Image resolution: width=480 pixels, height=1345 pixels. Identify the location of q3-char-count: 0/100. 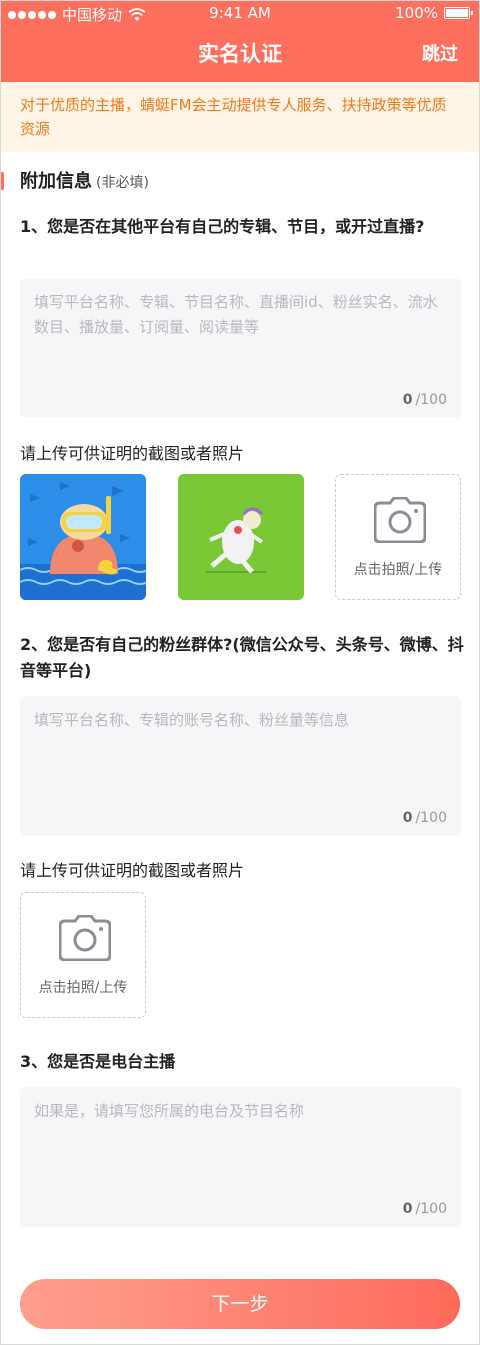
(424, 1209).